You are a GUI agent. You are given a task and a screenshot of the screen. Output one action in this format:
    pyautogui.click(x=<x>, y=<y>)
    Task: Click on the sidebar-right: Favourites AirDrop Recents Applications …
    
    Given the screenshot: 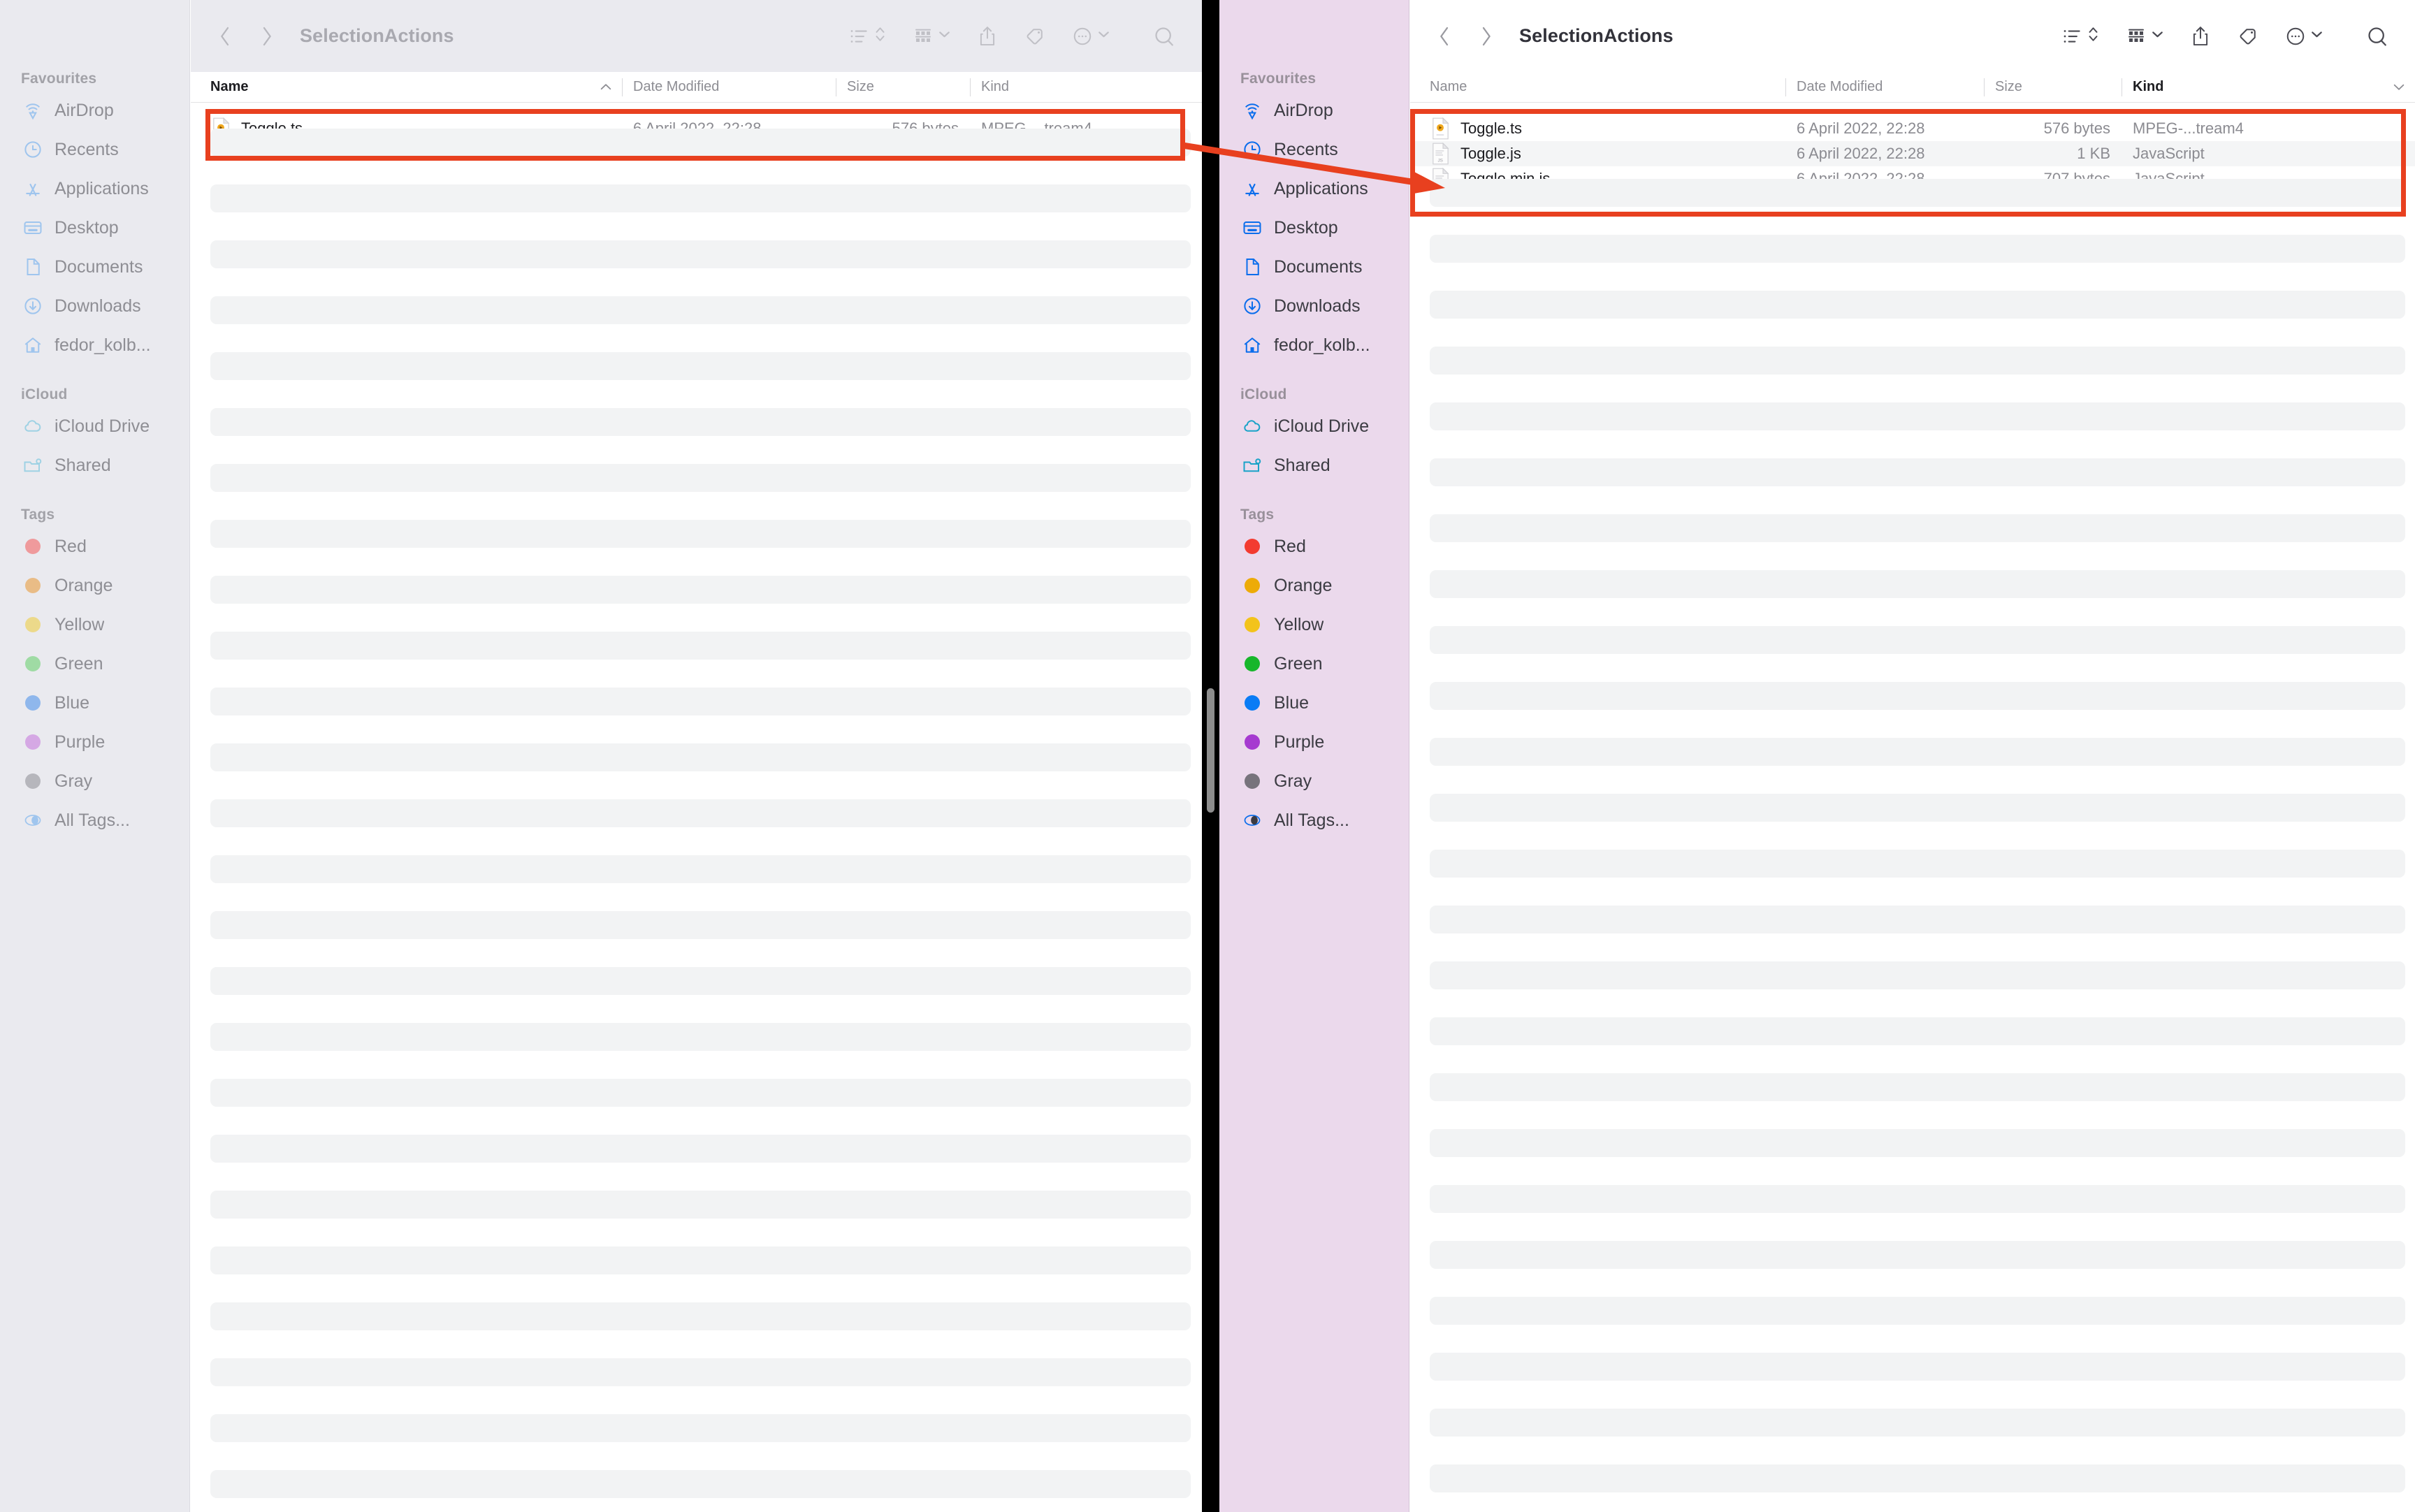 What is the action you would take?
    pyautogui.click(x=1314, y=756)
    